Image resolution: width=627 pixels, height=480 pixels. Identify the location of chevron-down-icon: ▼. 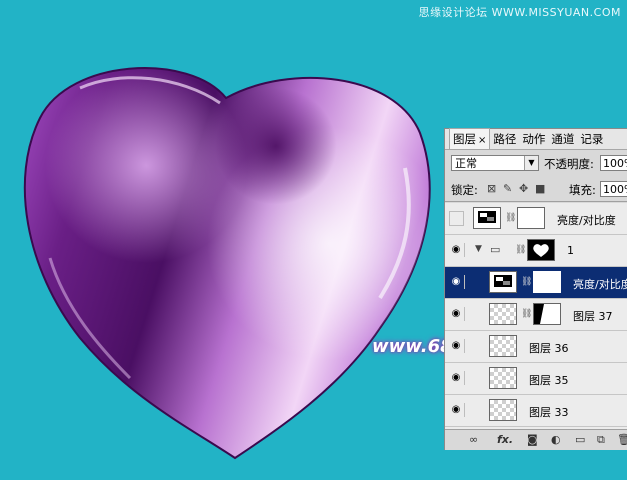
(531, 163).